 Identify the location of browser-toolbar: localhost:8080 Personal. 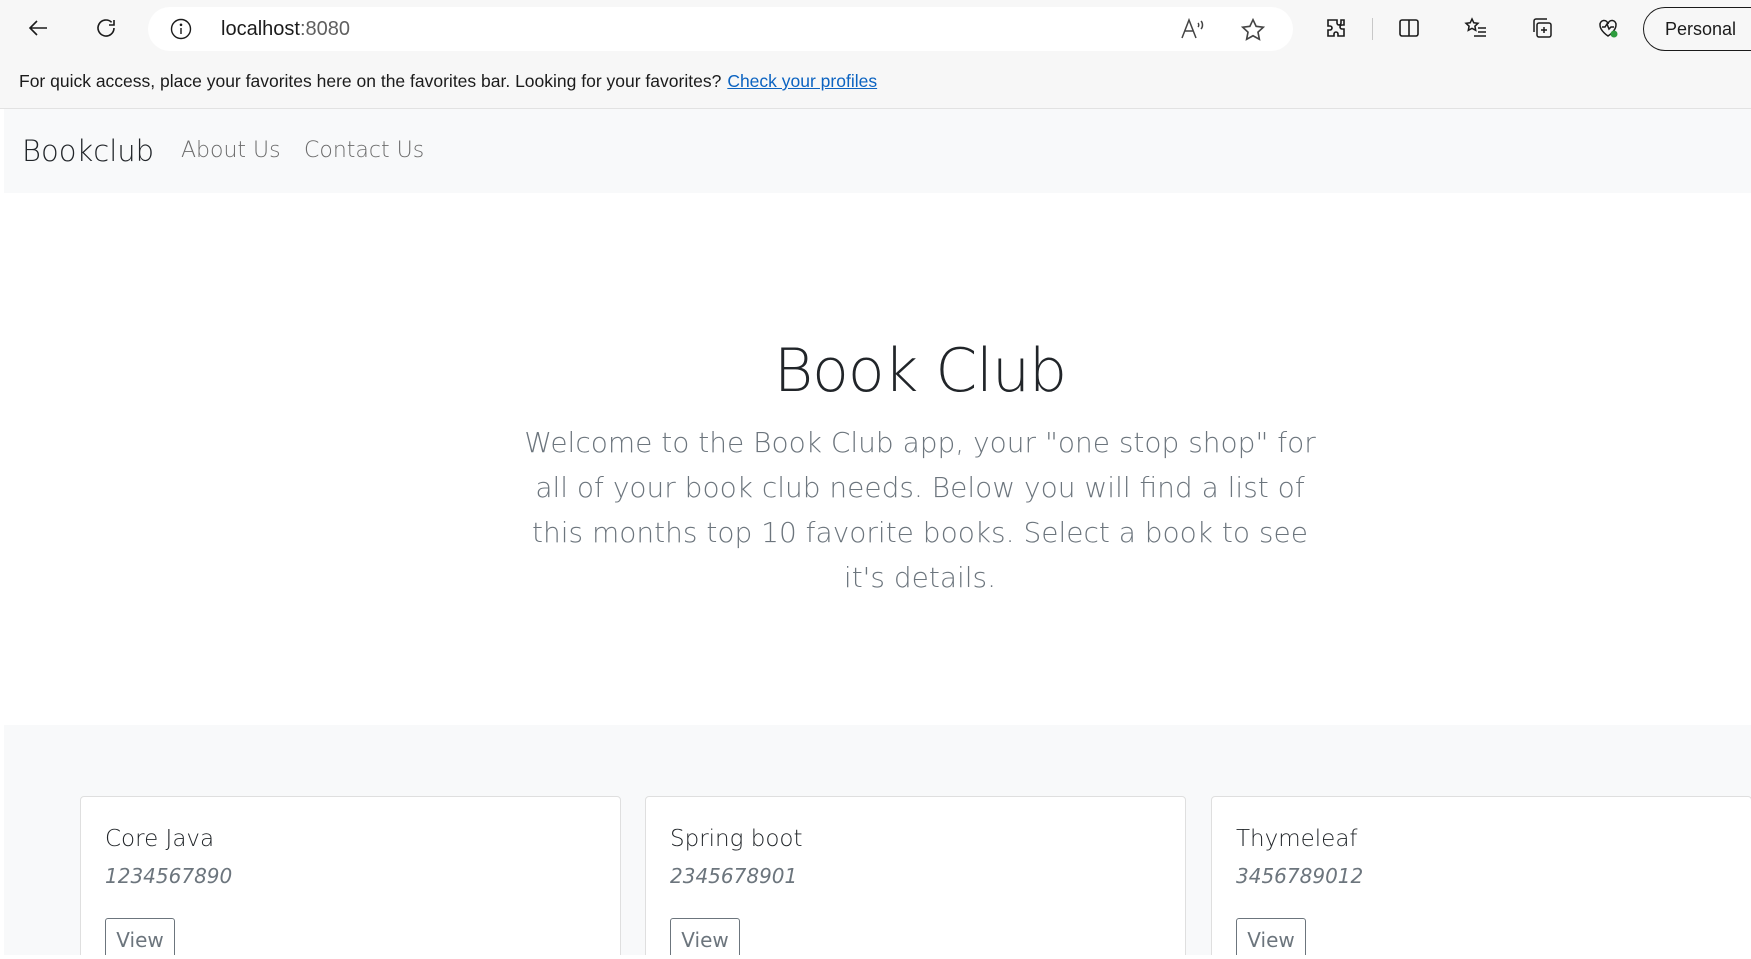
(875, 27).